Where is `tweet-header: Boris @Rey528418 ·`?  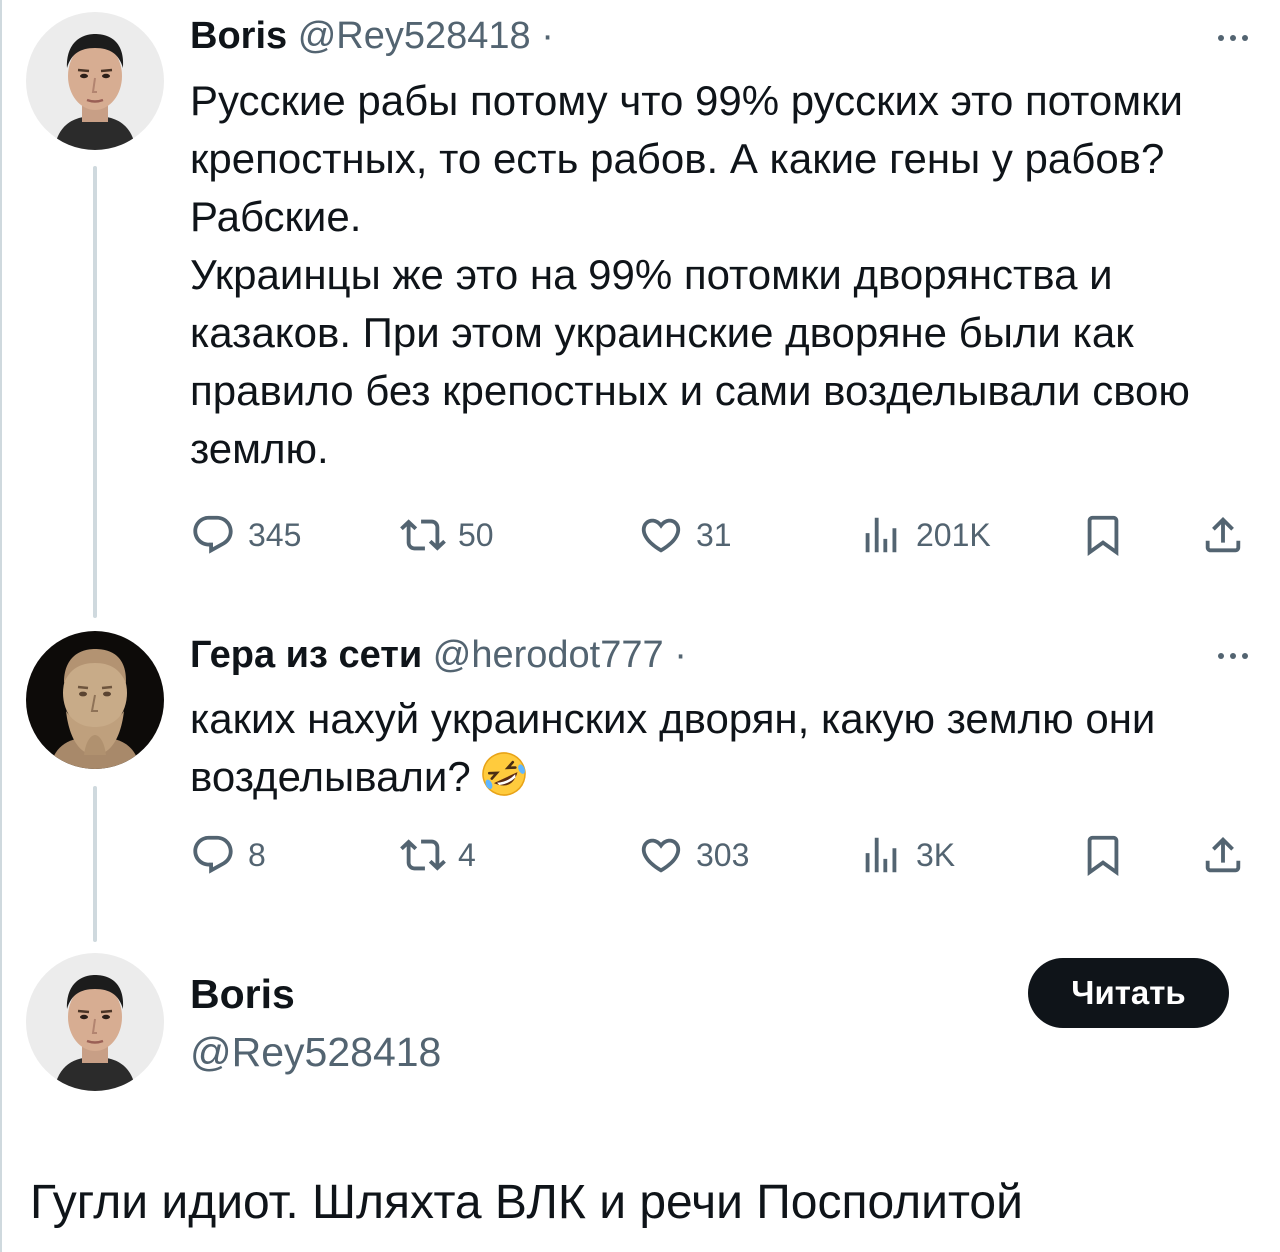
tweet-header: Boris @Rey528418 · is located at coordinates (372, 36).